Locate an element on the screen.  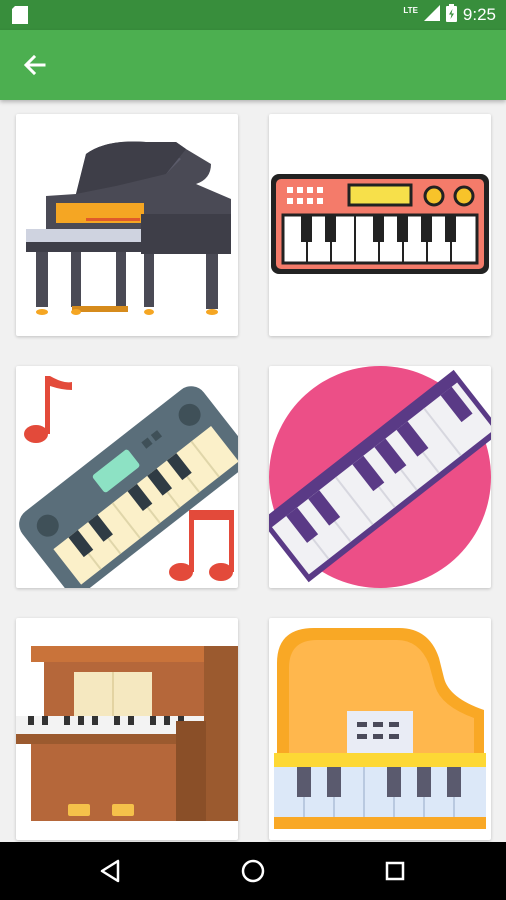
home-circle-icon is located at coordinates (253, 871).